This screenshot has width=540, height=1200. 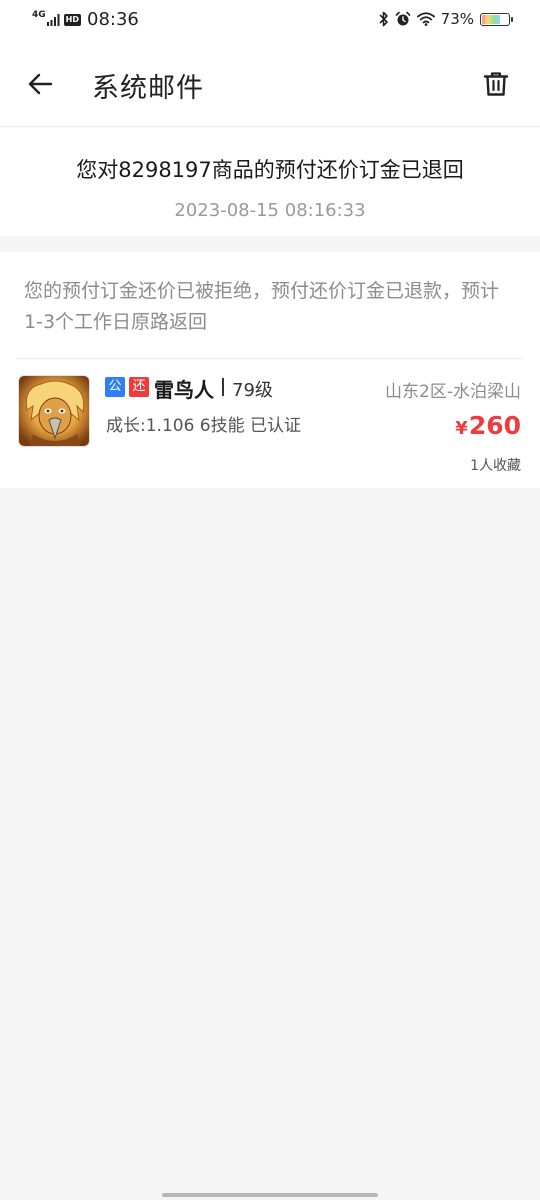 I want to click on network-type-label: 4G, so click(x=39, y=14).